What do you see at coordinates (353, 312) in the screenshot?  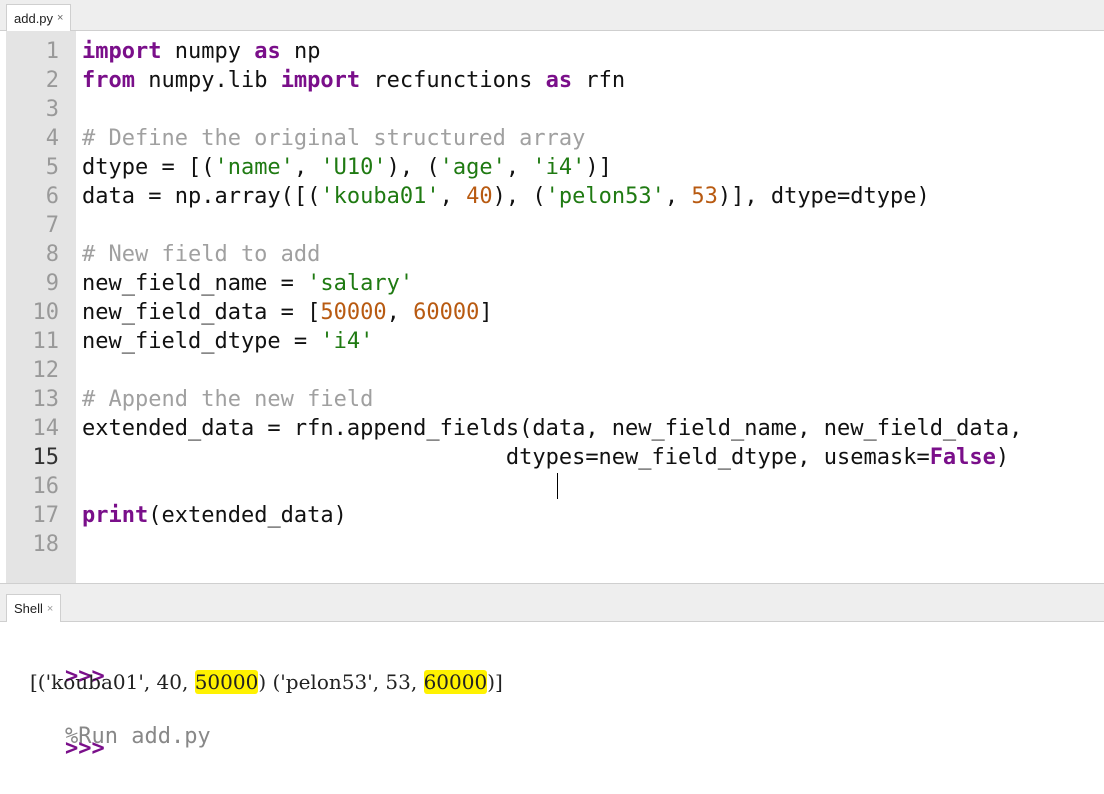 I see `code-token: 50000` at bounding box center [353, 312].